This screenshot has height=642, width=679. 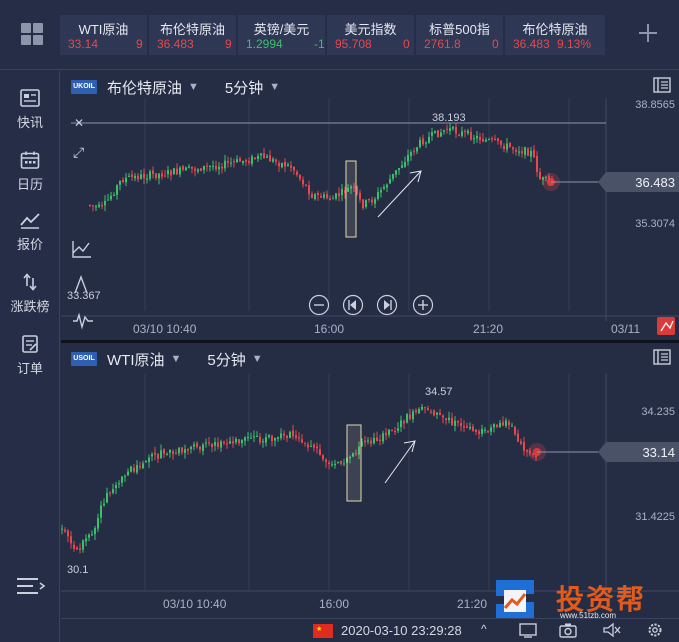 I want to click on ticker-item: 美元指数 95.708 0, so click(x=370, y=35).